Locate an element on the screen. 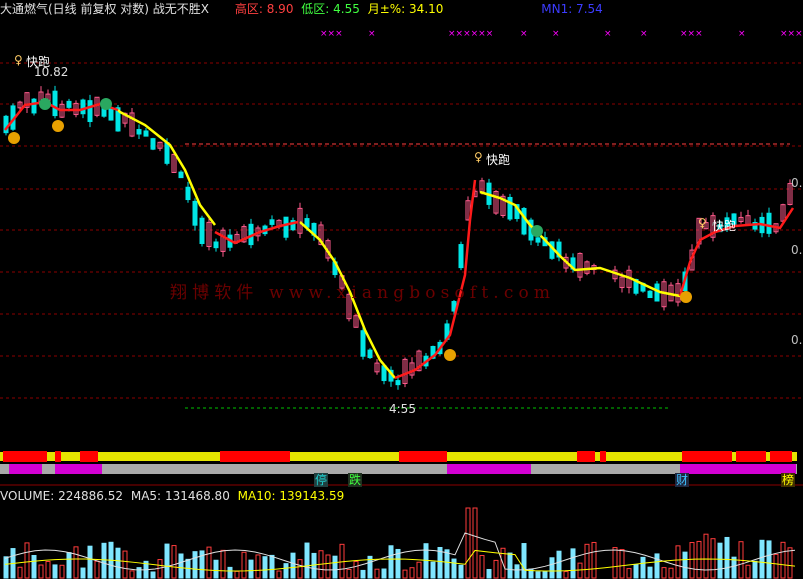 Image resolution: width=803 pixels, height=579 pixels. right-tick-2: 0. is located at coordinates (797, 250).